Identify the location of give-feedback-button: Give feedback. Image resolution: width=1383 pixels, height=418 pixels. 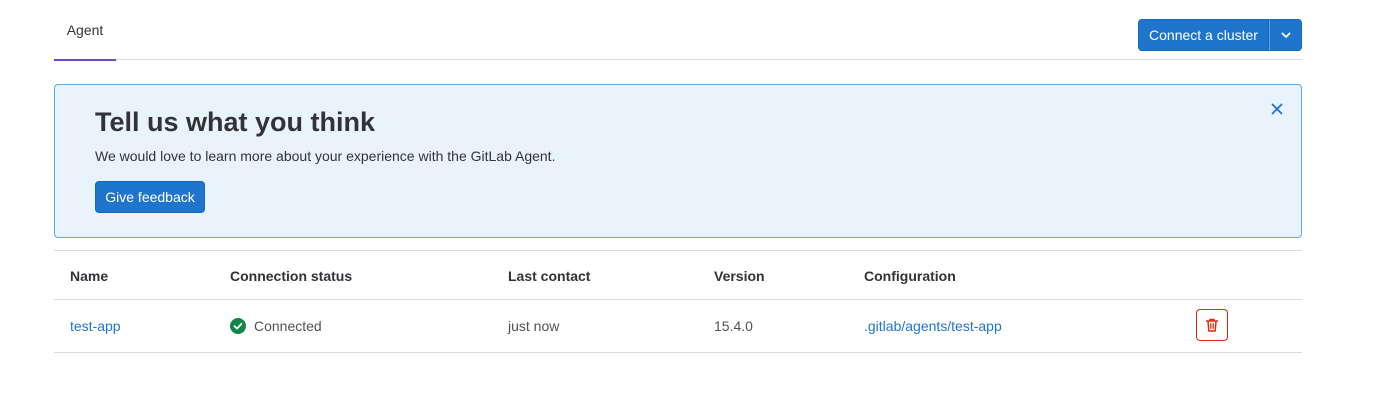
(150, 197).